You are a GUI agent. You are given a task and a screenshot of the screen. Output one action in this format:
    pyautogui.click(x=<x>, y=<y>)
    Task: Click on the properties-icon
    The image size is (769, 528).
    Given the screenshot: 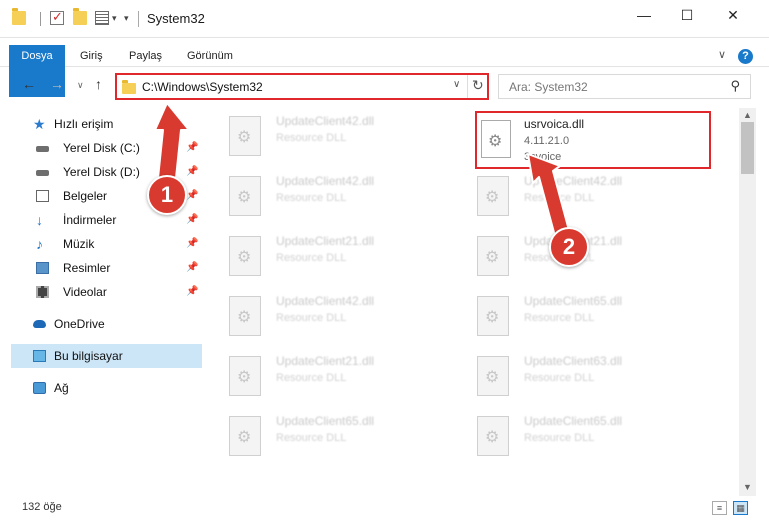 What is the action you would take?
    pyautogui.click(x=102, y=18)
    